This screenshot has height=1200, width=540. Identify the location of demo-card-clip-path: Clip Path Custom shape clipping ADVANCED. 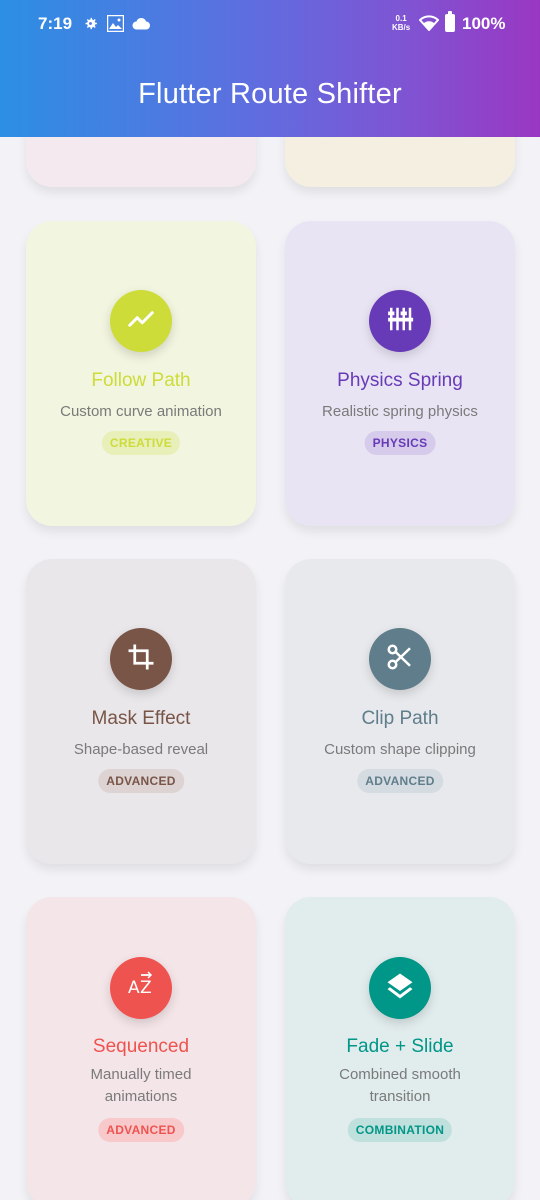
(400, 711).